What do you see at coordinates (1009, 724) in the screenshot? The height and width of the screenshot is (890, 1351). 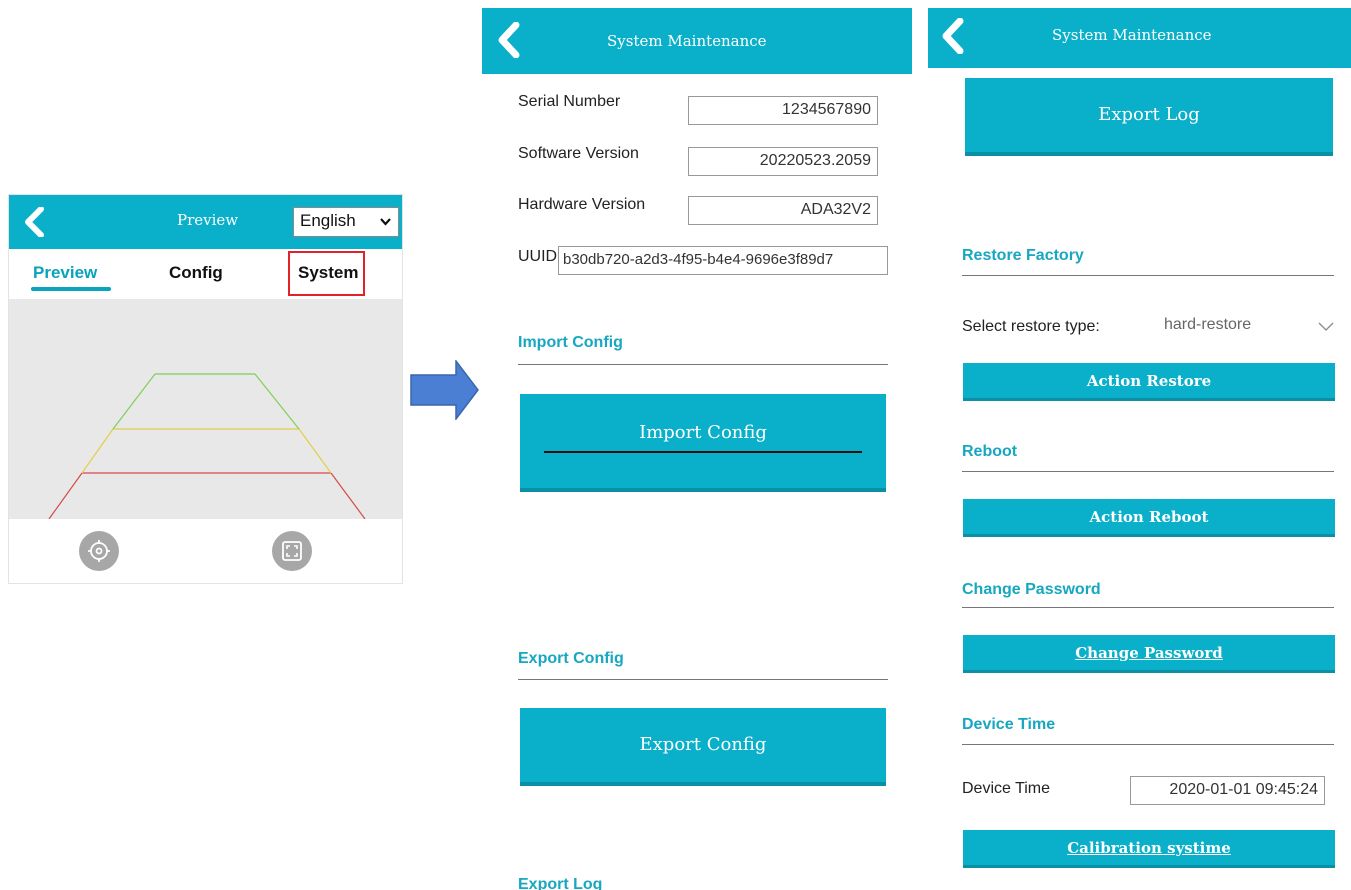 I see `device-time-section-title: Device Time` at bounding box center [1009, 724].